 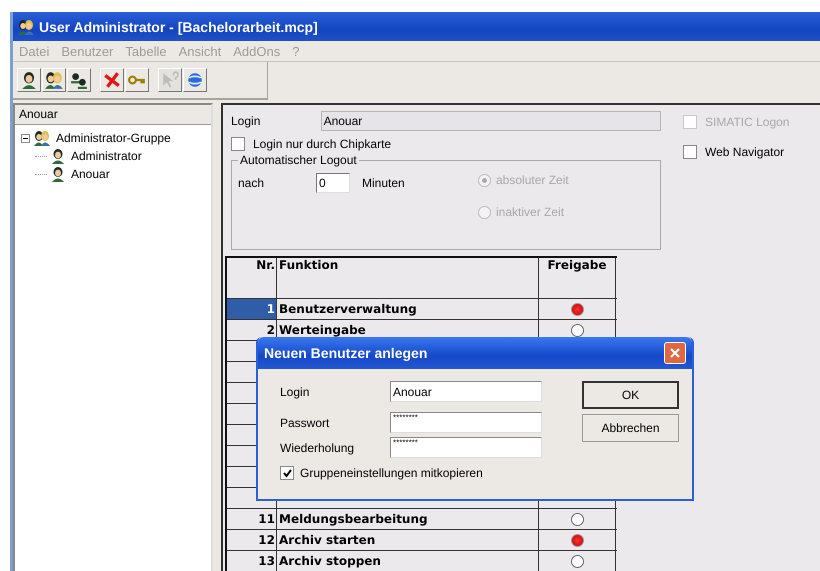 I want to click on key-button, so click(x=137, y=80).